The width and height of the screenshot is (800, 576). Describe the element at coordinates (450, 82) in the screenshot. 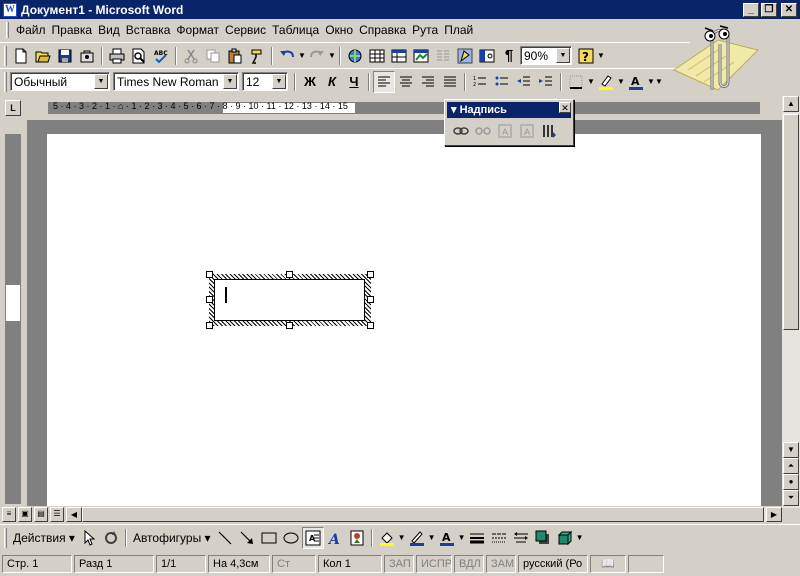

I see `justify-icon` at that location.